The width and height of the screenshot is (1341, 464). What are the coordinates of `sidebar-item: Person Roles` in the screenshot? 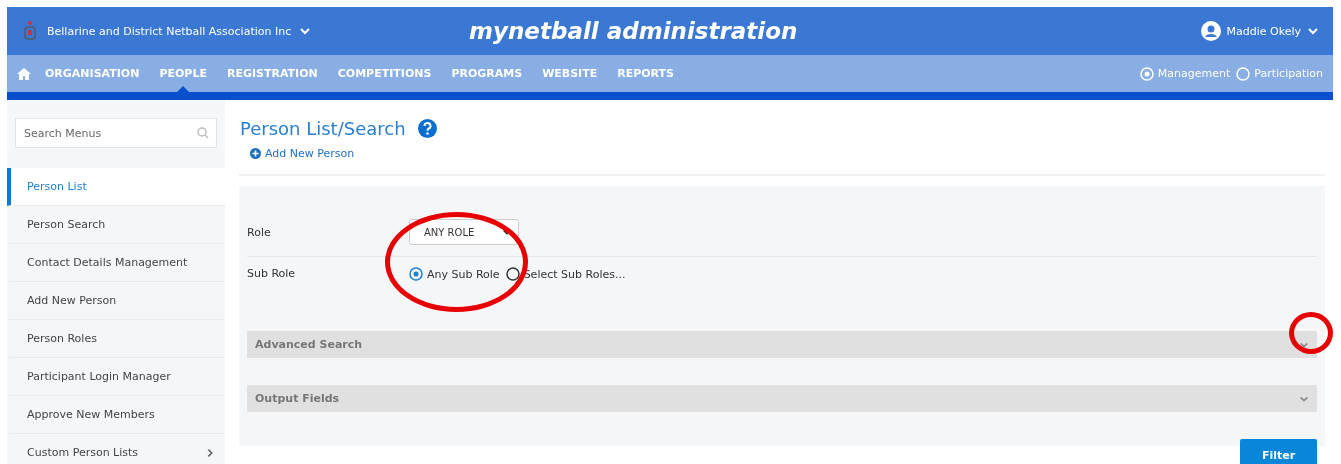 It's located at (116, 339).